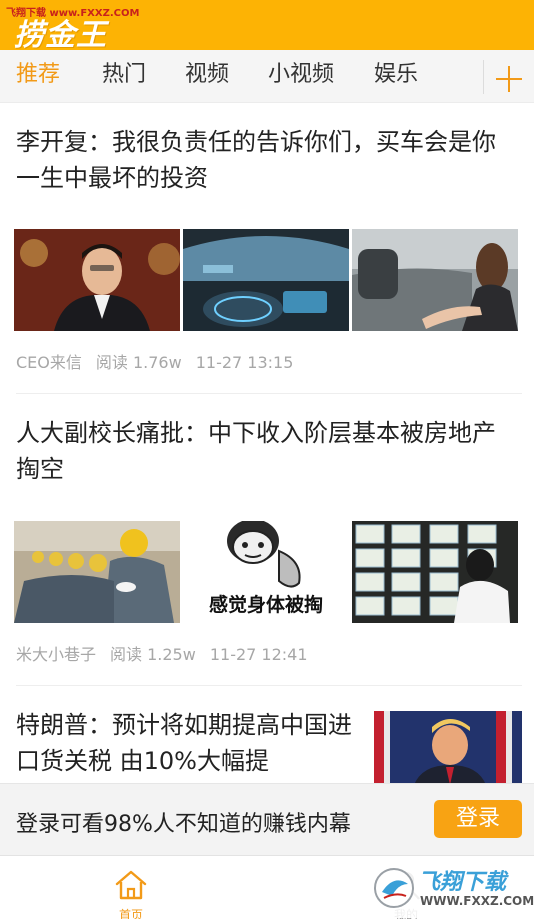 The height and width of the screenshot is (919, 534). Describe the element at coordinates (396, 75) in the screenshot. I see `tab-entertainment: 娱乐` at that location.